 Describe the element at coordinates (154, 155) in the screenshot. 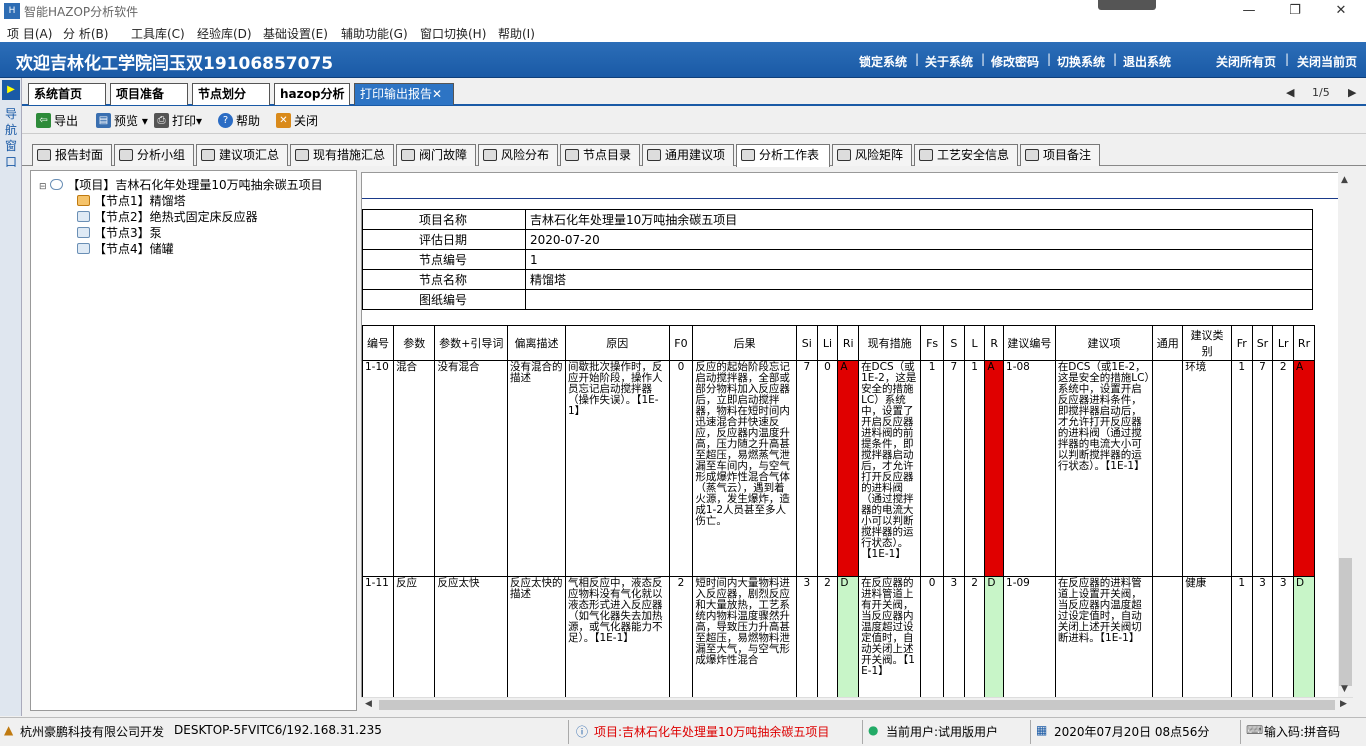

I see `tab-analysis-team: 分析小组` at that location.